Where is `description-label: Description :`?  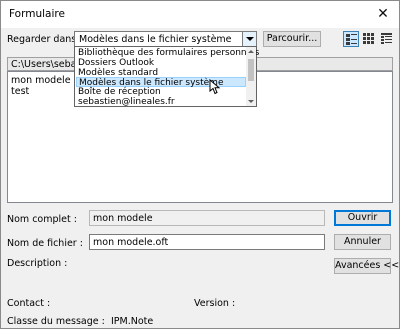 description-label: Description : is located at coordinates (37, 263).